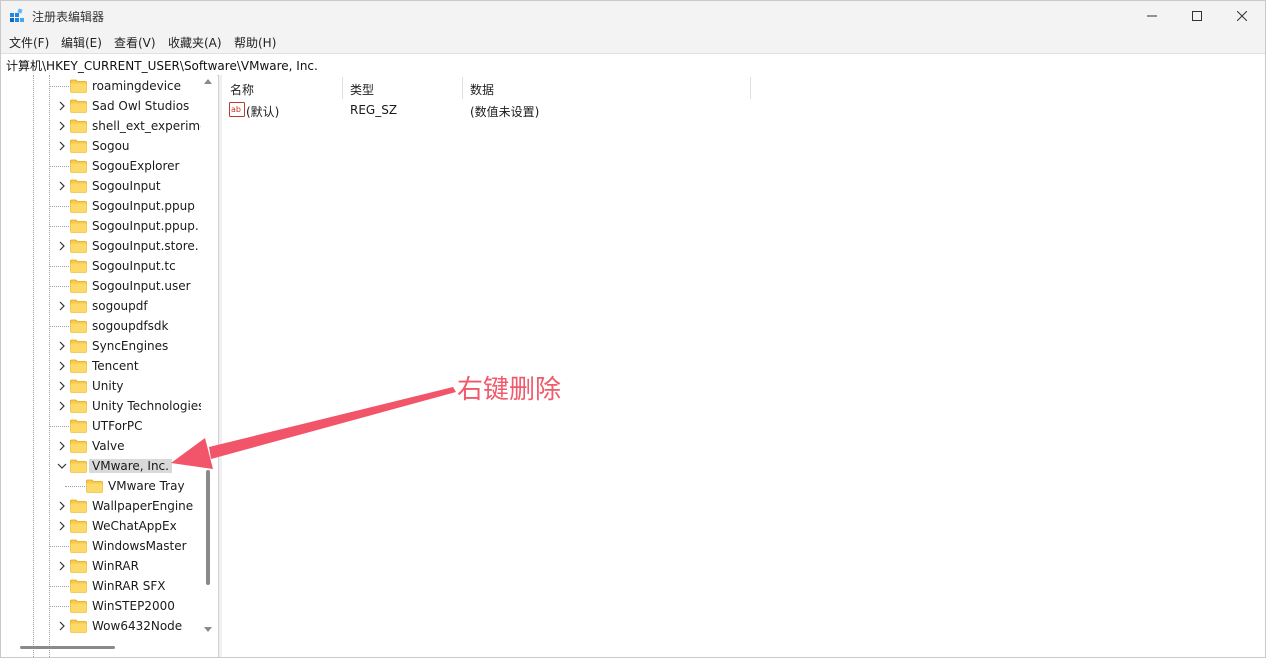 The image size is (1266, 658). I want to click on tree-item: UTForPC, so click(101, 426).